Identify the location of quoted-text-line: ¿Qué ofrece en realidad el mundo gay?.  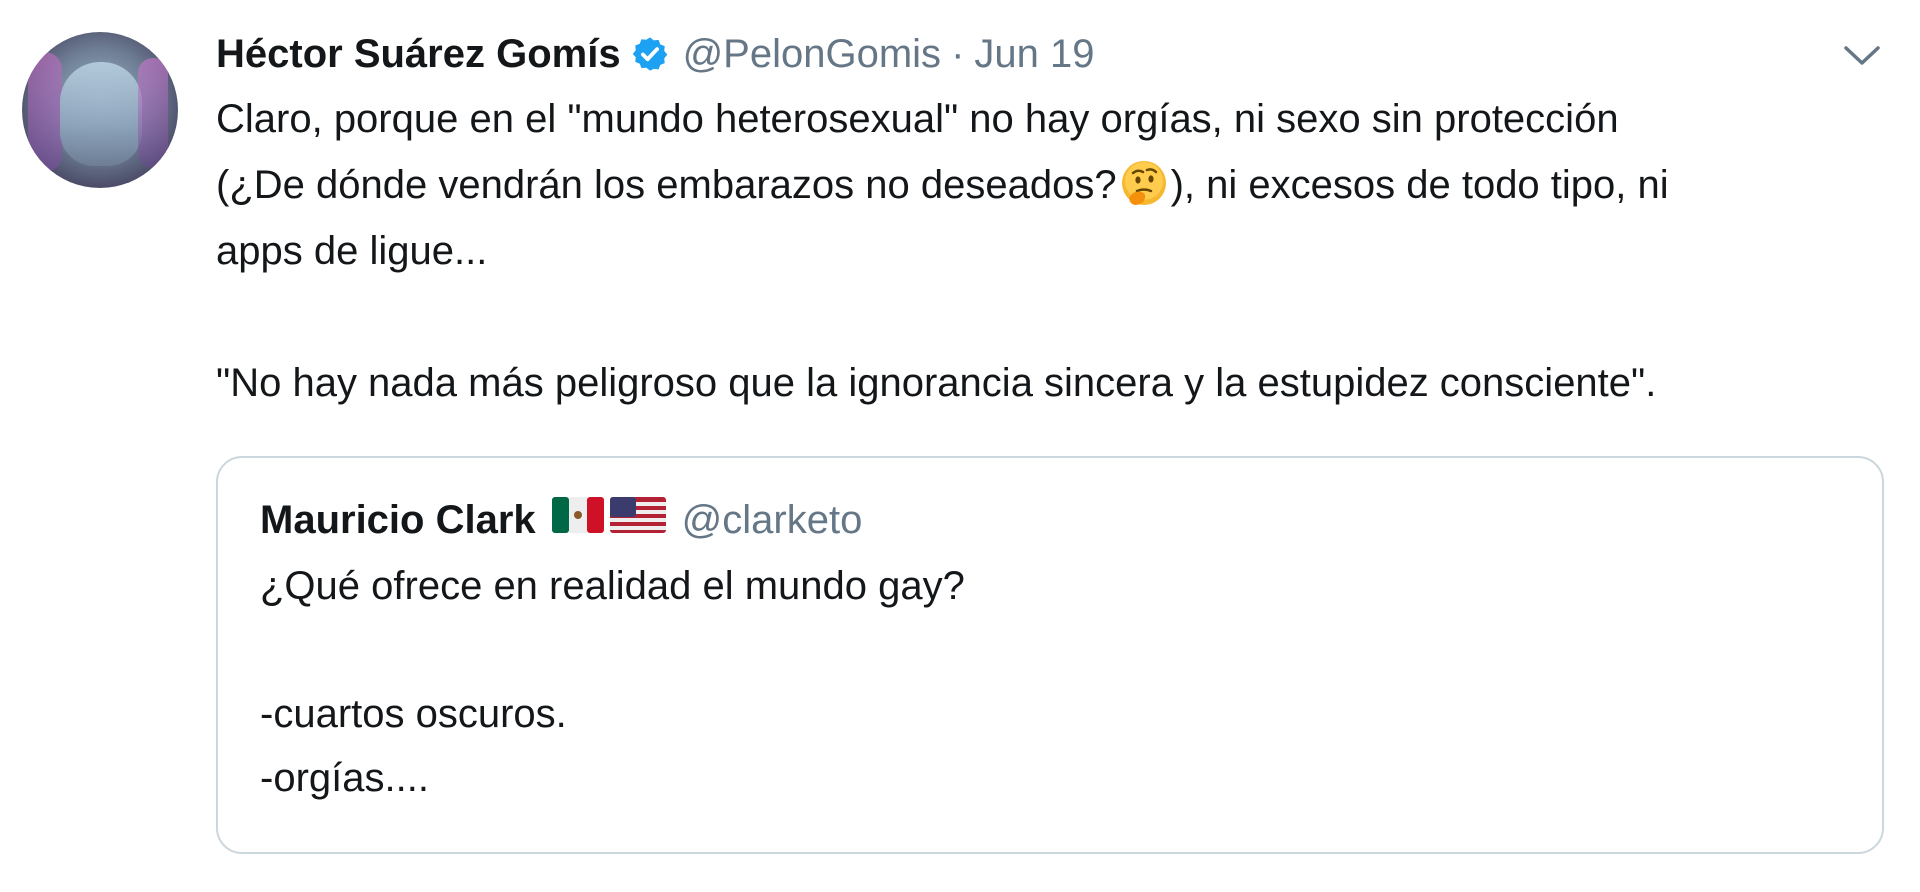
(612, 586).